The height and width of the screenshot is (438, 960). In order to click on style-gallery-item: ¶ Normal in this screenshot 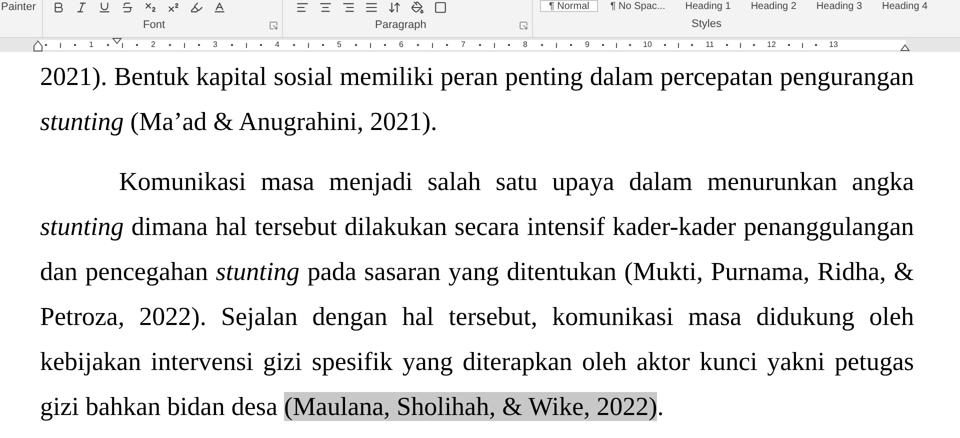, I will do `click(569, 6)`.